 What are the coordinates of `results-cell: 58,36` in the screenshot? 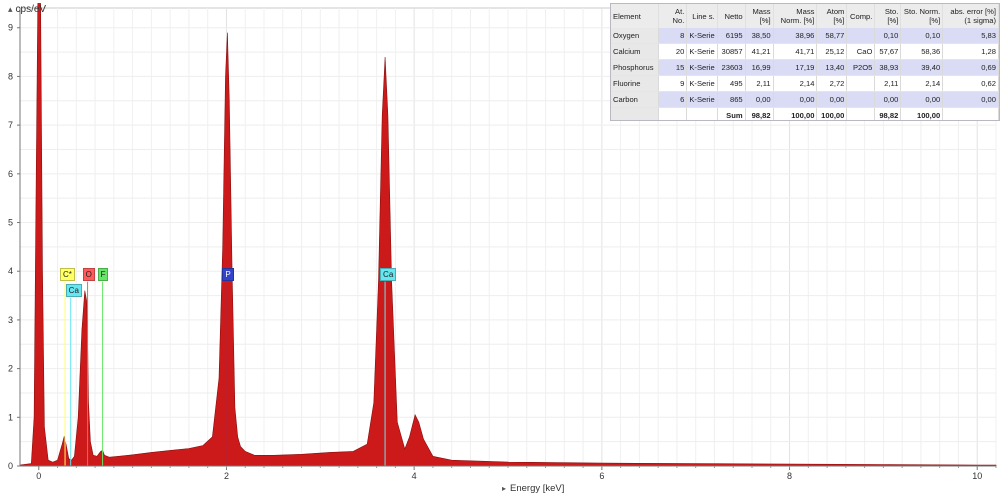 It's located at (922, 51).